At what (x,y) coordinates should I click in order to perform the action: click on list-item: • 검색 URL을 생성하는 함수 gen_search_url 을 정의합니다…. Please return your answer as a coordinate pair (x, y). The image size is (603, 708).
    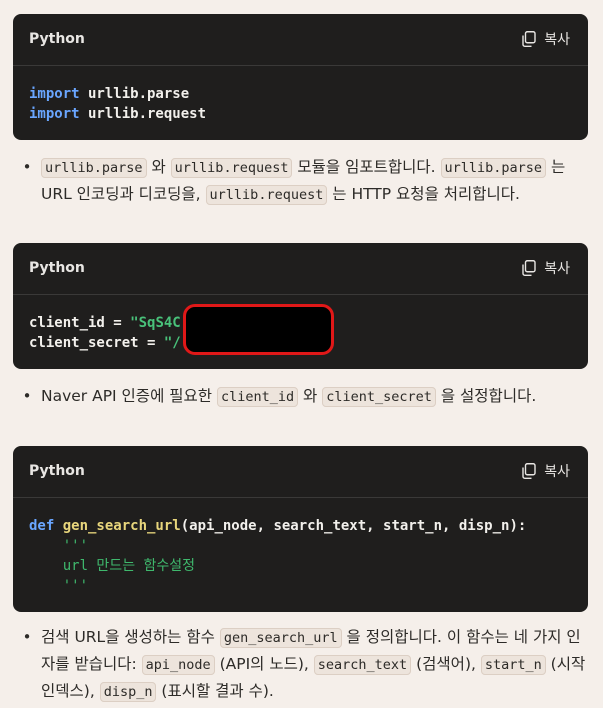
    Looking at the image, I should click on (300, 664).